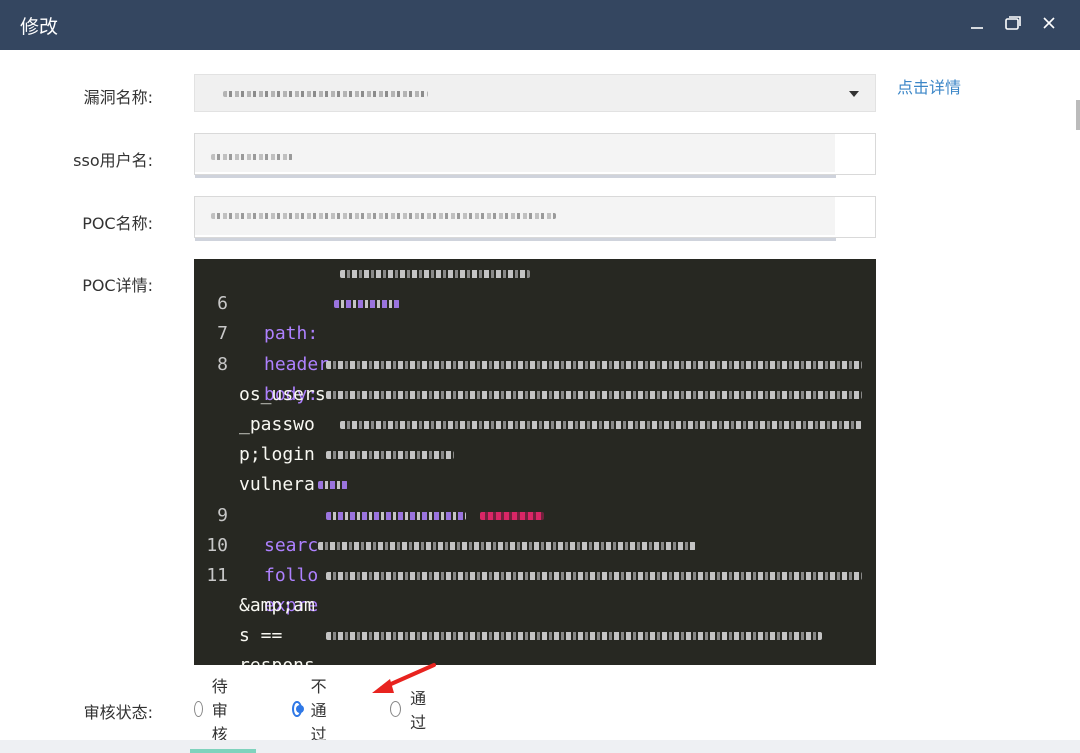 The height and width of the screenshot is (753, 1080). I want to click on vuln-name-label: 漏洞名称:, so click(118, 97).